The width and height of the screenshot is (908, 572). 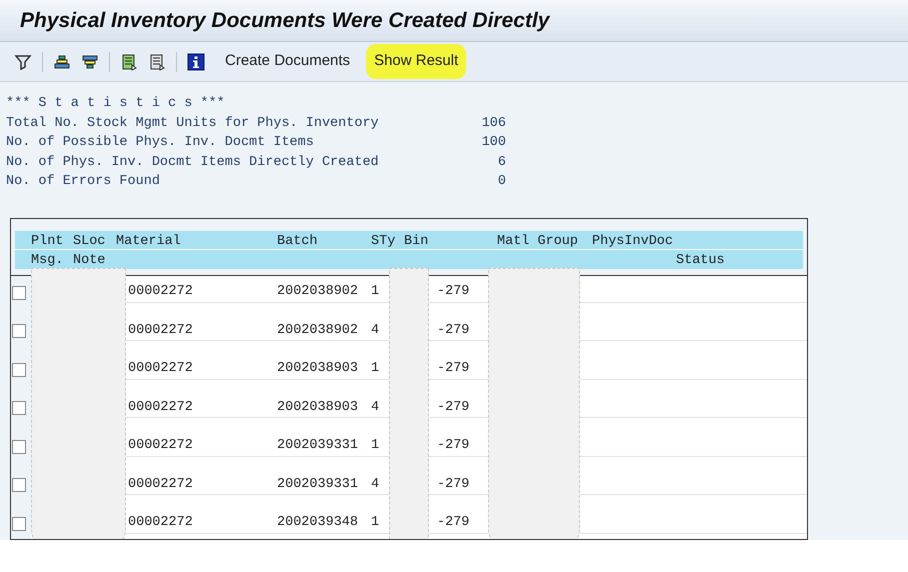 What do you see at coordinates (285, 21) in the screenshot?
I see `window-title: Physical Inventory Documents Were Created Directly` at bounding box center [285, 21].